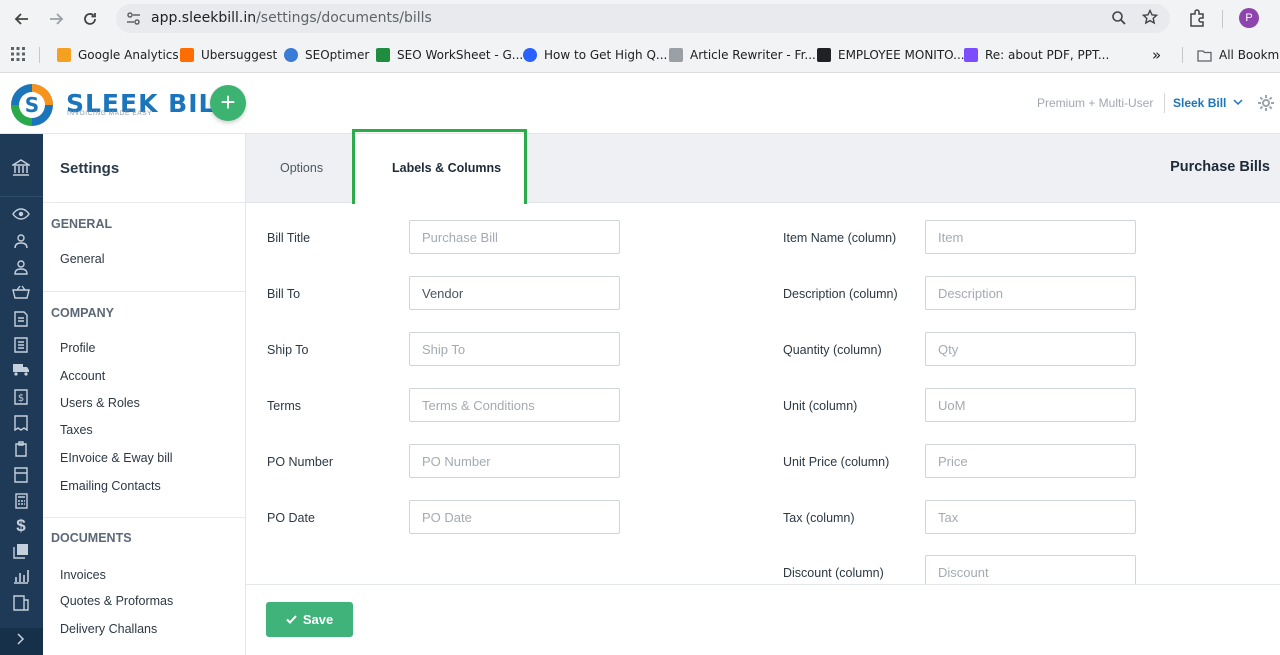 The width and height of the screenshot is (1280, 655). Describe the element at coordinates (21, 168) in the screenshot. I see `bank-icon` at that location.